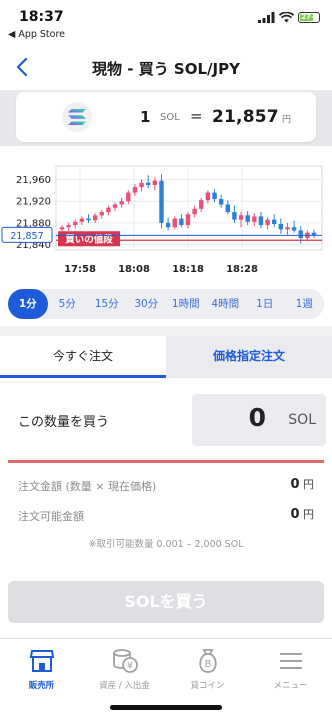 The height and width of the screenshot is (720, 332). I want to click on battery-level: 27+, so click(309, 17).